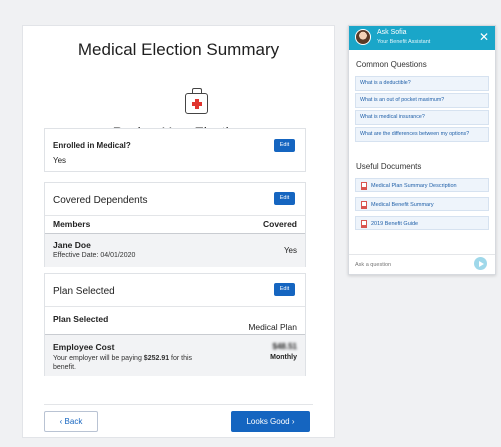  Describe the element at coordinates (284, 145) in the screenshot. I see `edit-enrolled-button: Edit` at that location.